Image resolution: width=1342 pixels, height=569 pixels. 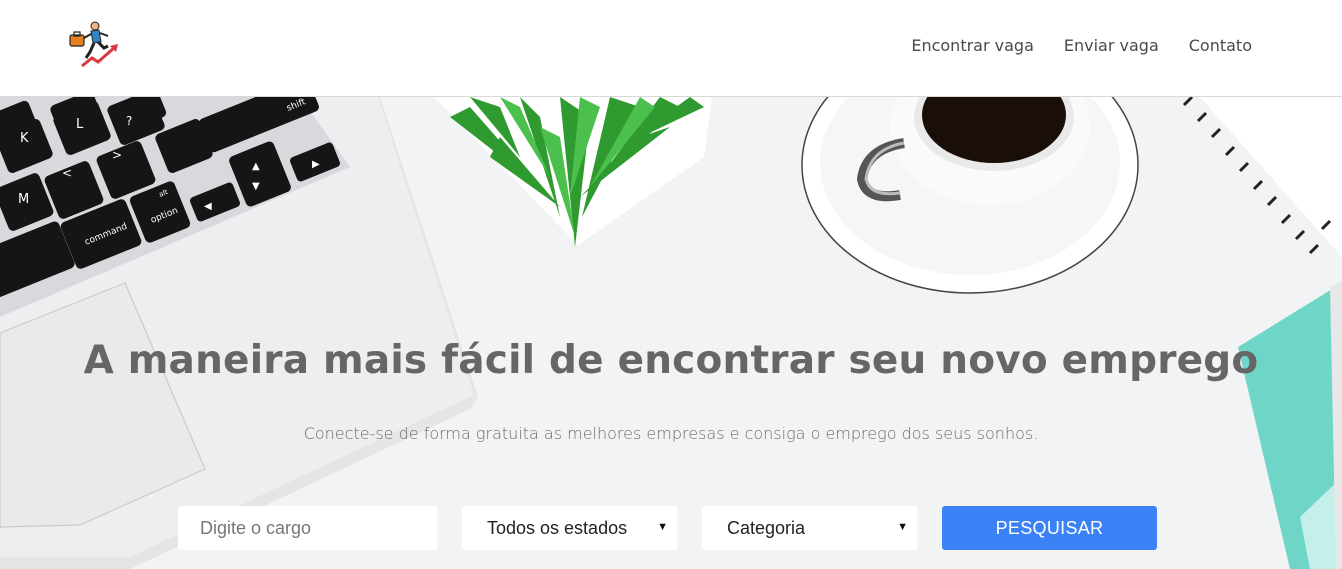 I want to click on svg-text: L, so click(x=80, y=124).